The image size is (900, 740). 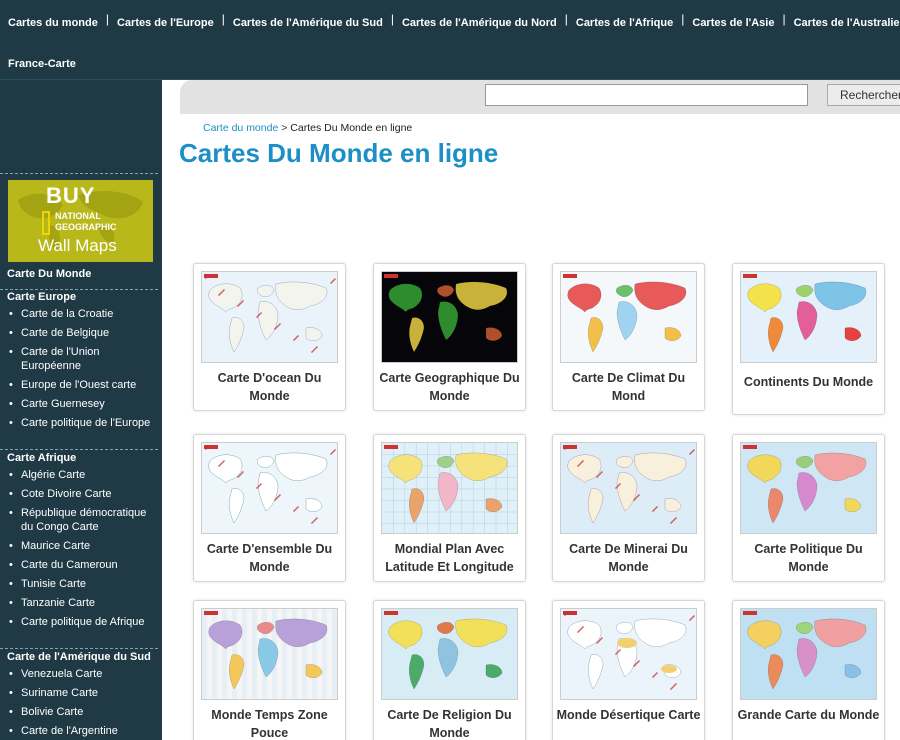 I want to click on map-card: Carte D'ocean Du Monde, so click(x=269, y=337).